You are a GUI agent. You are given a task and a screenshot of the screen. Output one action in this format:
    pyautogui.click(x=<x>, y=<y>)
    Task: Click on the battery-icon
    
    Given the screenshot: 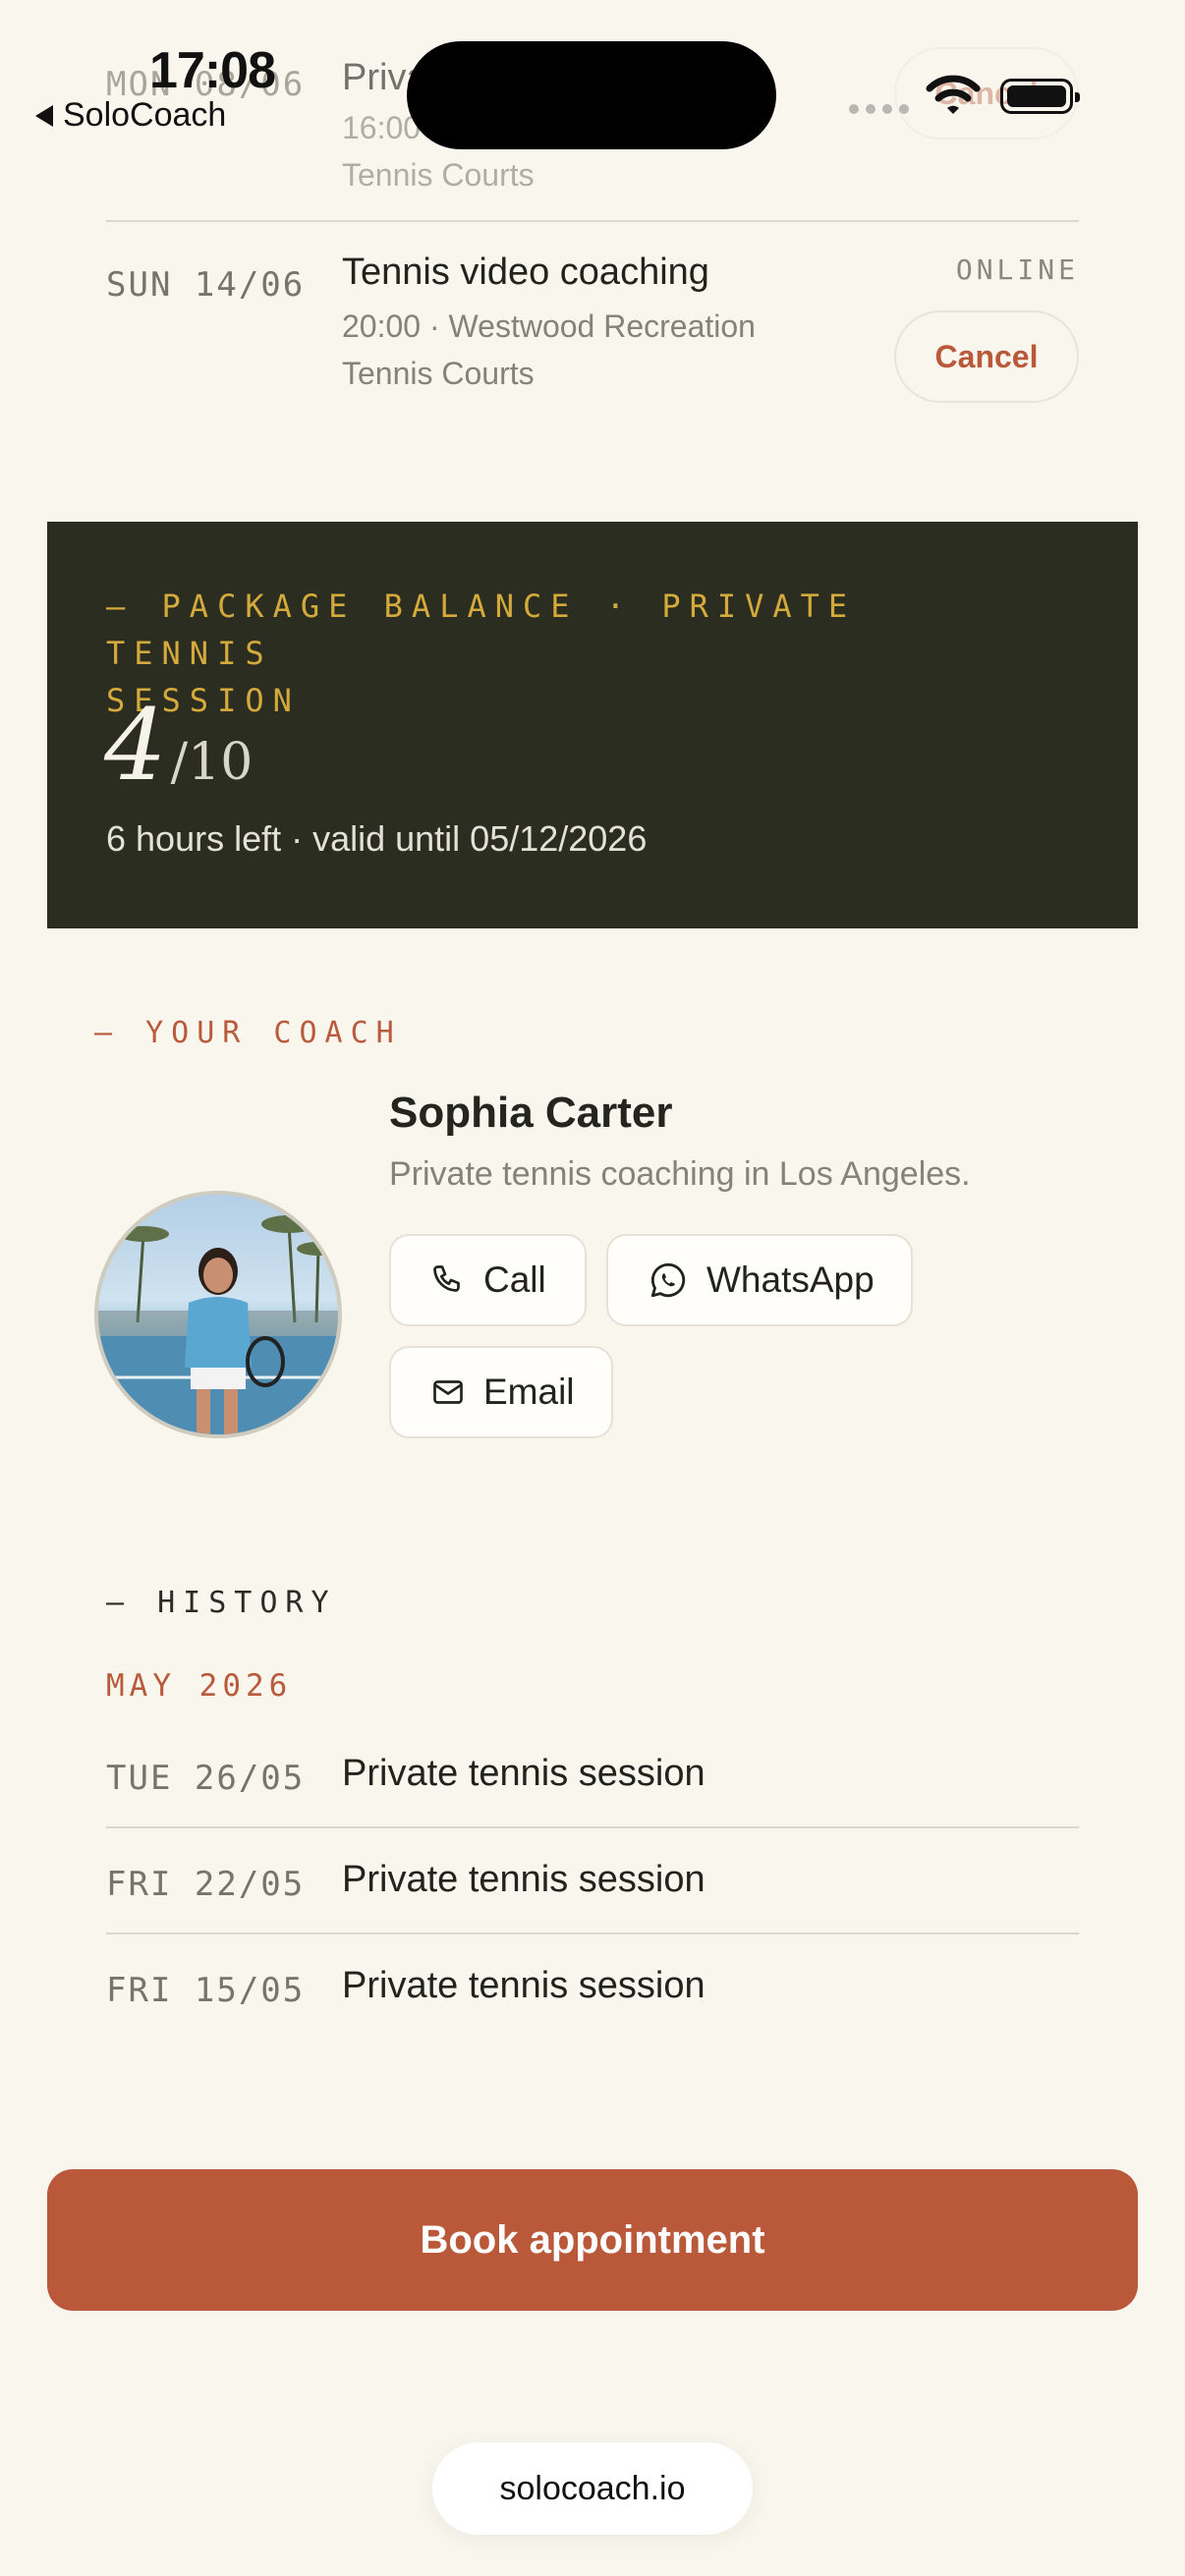 What is the action you would take?
    pyautogui.click(x=1040, y=96)
    